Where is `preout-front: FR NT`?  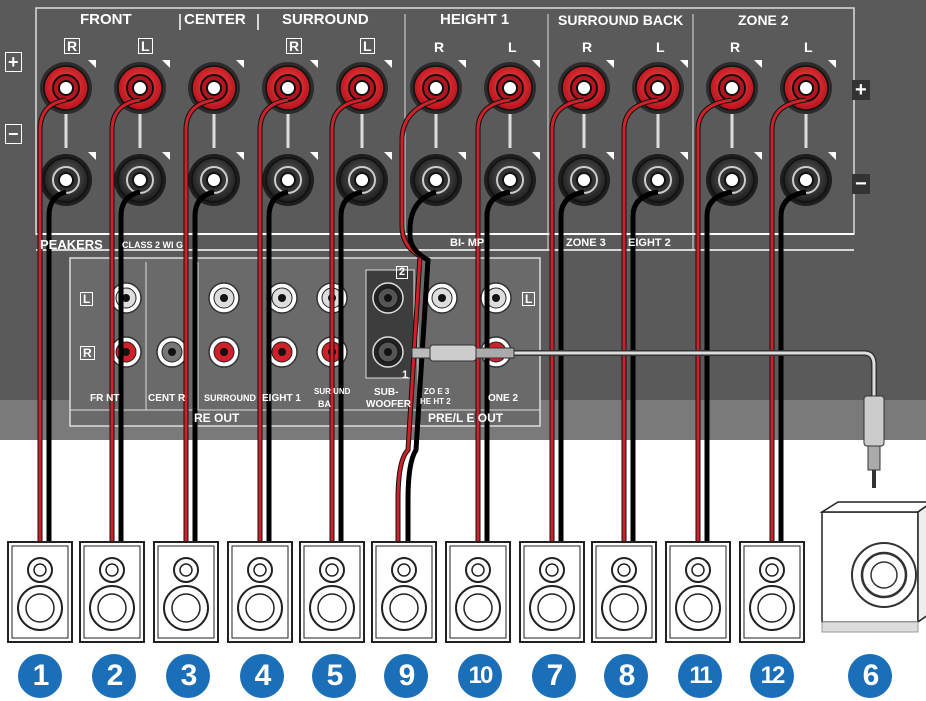
preout-front: FR NT is located at coordinates (105, 398).